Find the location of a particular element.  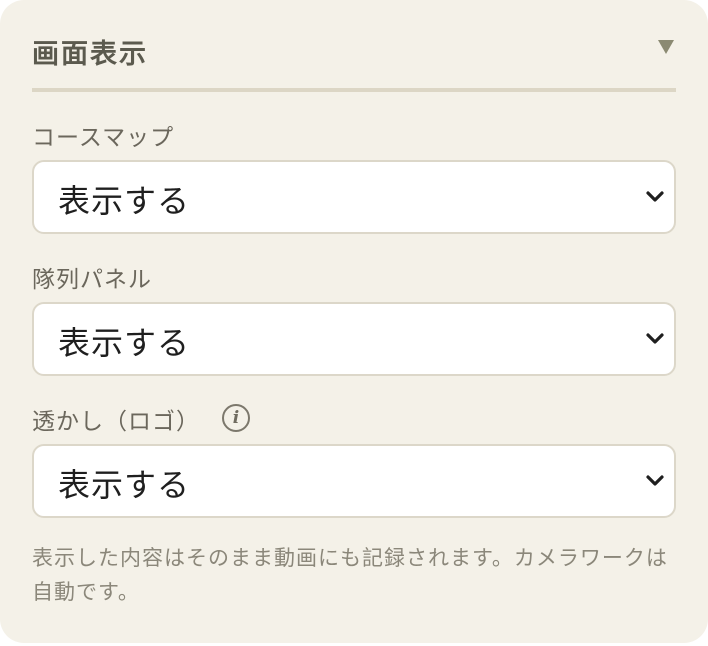

info-icon: i is located at coordinates (236, 418).